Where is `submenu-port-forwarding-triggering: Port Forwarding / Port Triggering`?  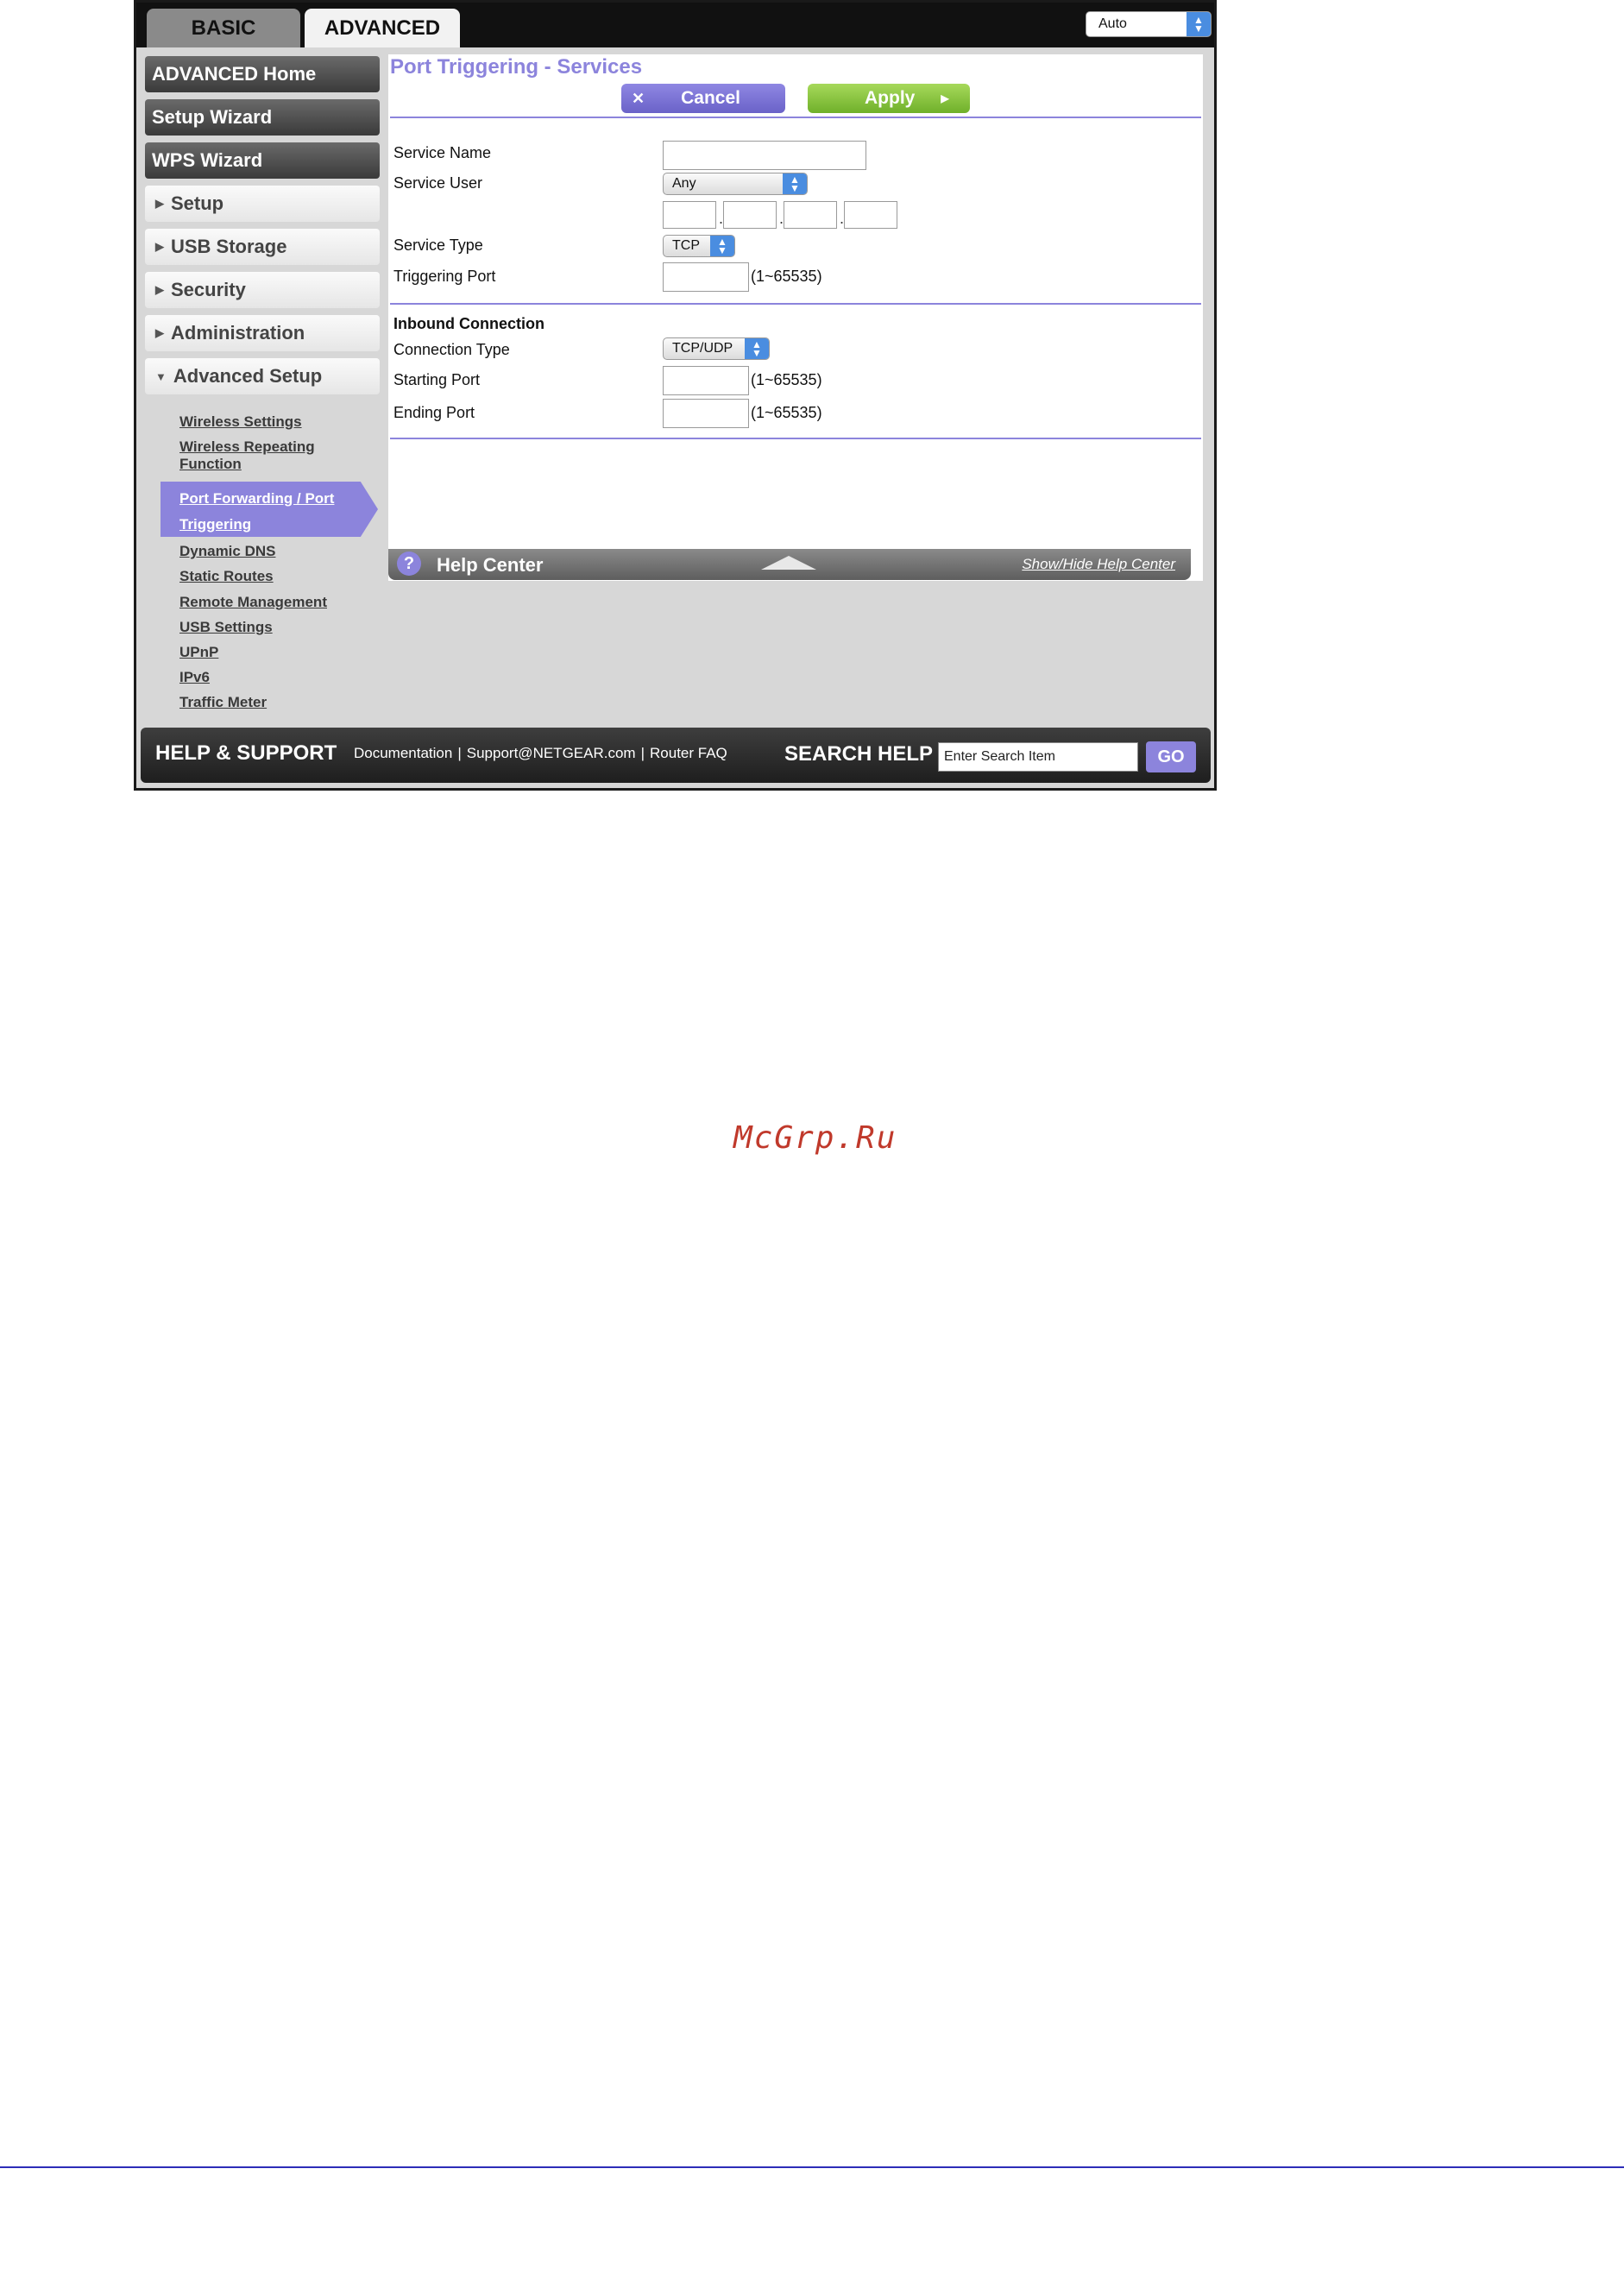 submenu-port-forwarding-triggering: Port Forwarding / Port Triggering is located at coordinates (279, 512).